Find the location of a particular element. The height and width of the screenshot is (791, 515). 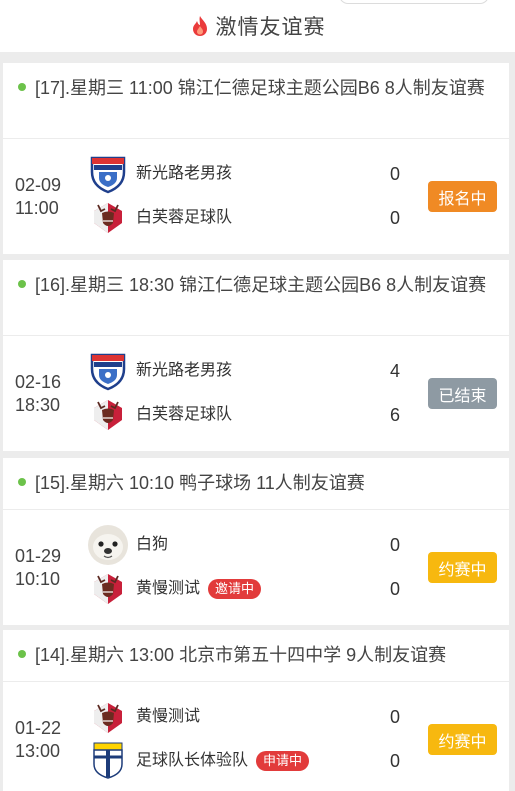

home-team-row: 白狗 is located at coordinates (152, 545).